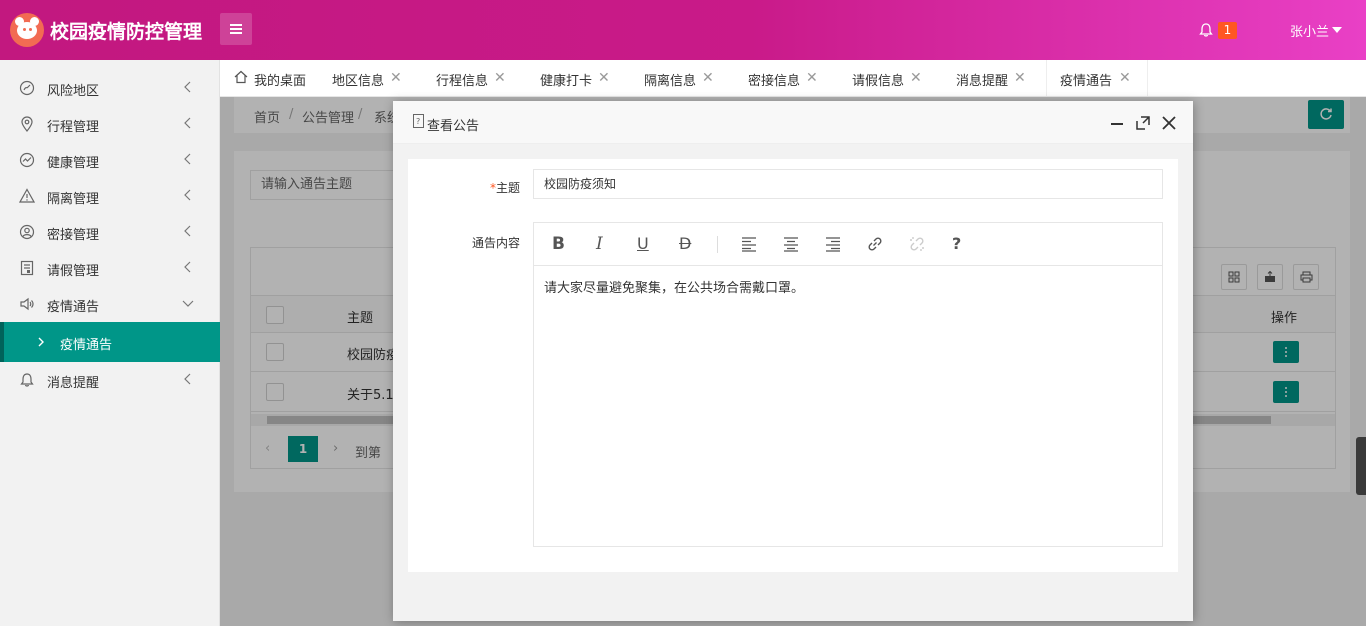 The image size is (1366, 626). What do you see at coordinates (494, 187) in the screenshot?
I see `subject-label: *主题` at bounding box center [494, 187].